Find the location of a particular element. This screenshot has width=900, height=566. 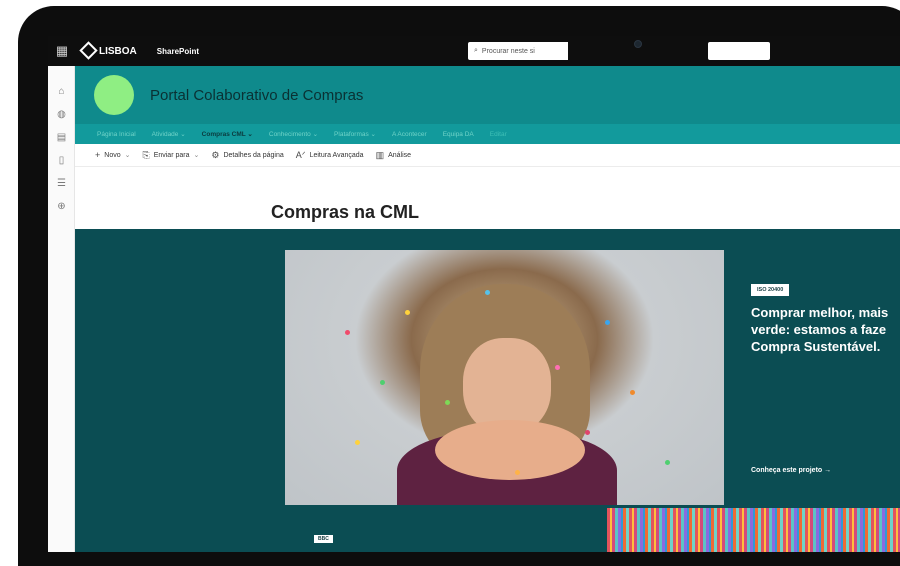

app-name: SharePoint is located at coordinates (178, 51).